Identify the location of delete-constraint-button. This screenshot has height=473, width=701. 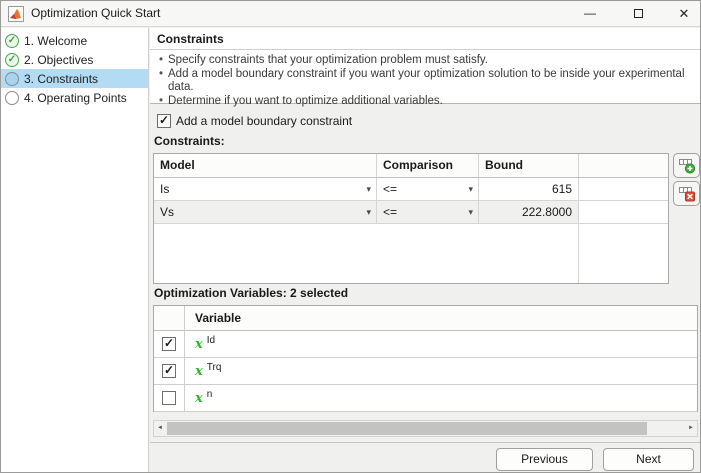
(686, 193).